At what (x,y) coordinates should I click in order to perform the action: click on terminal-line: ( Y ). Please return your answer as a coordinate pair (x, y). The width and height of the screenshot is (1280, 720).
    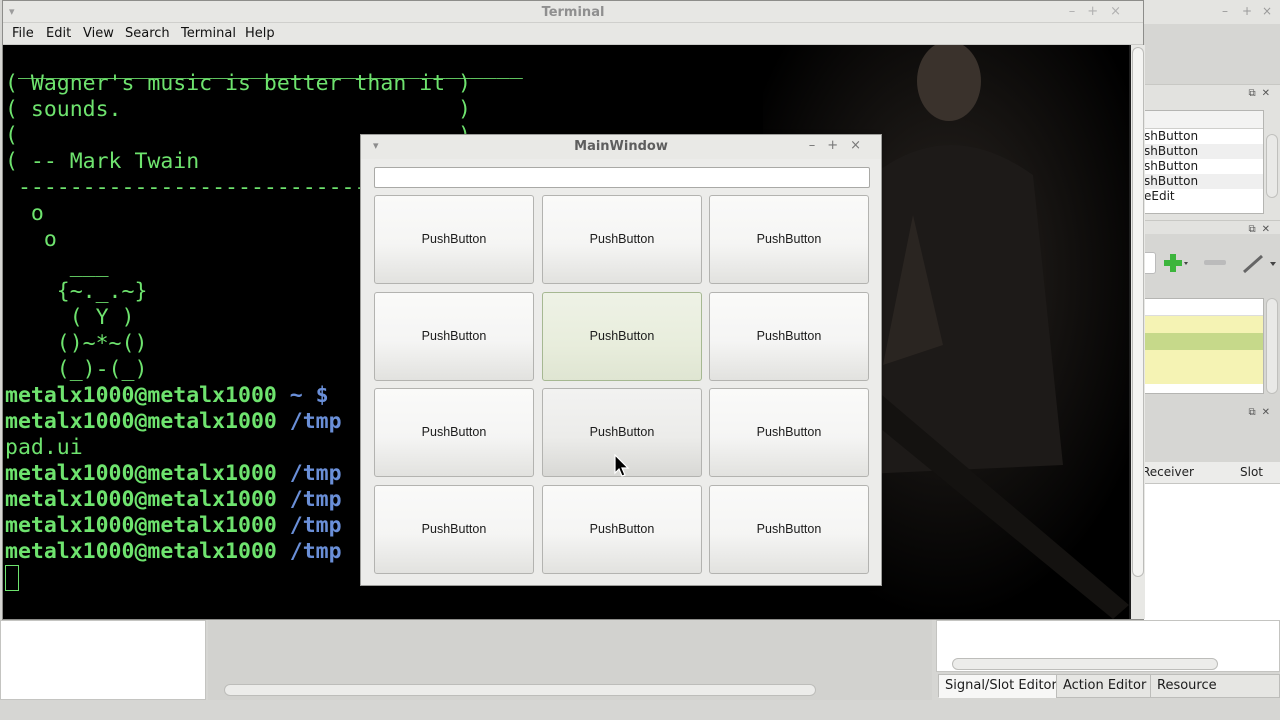
    Looking at the image, I should click on (70, 317).